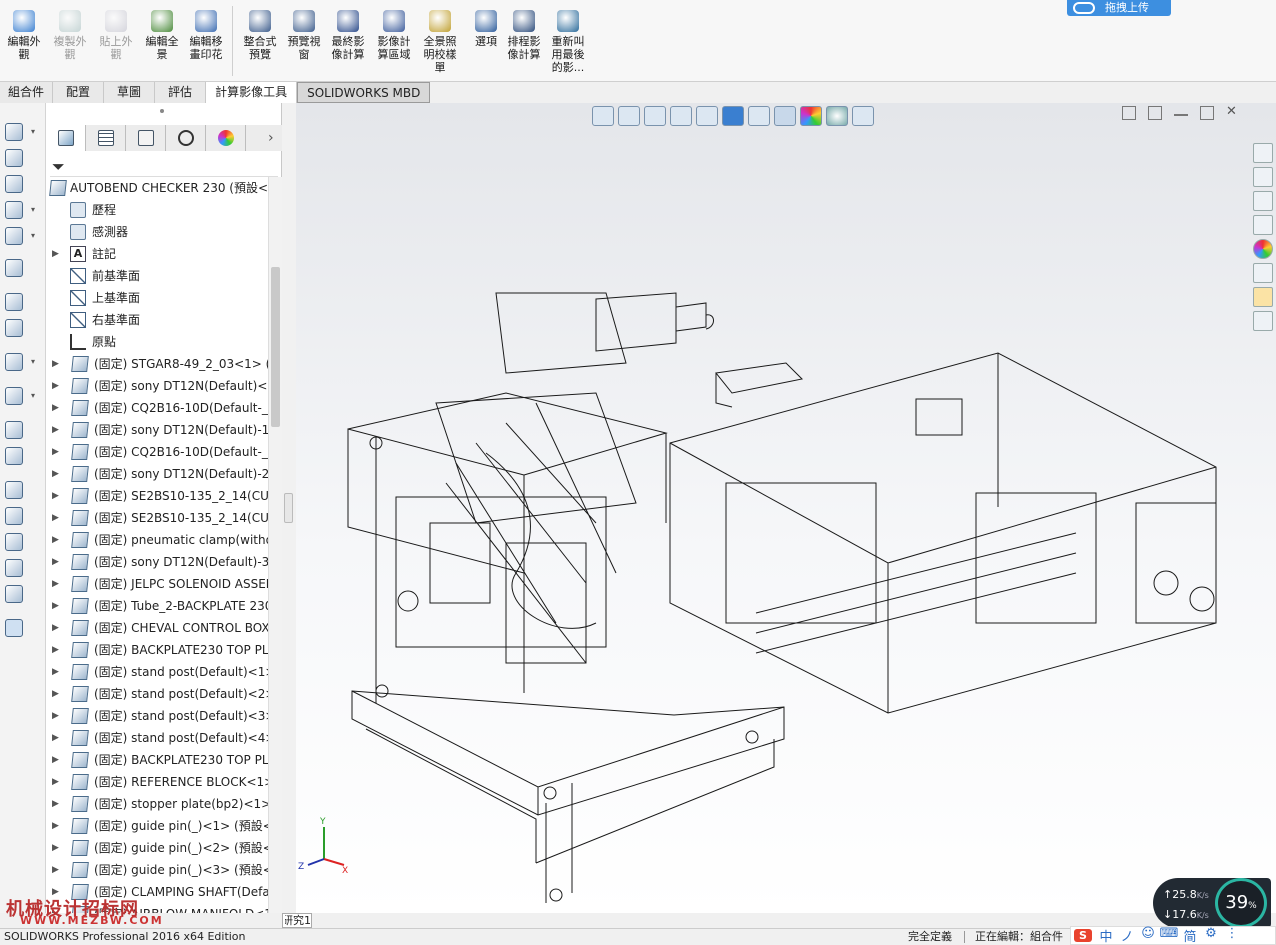 Image resolution: width=1276 pixels, height=945 pixels. Describe the element at coordinates (14, 236) in the screenshot. I see `move-component-icon` at that location.